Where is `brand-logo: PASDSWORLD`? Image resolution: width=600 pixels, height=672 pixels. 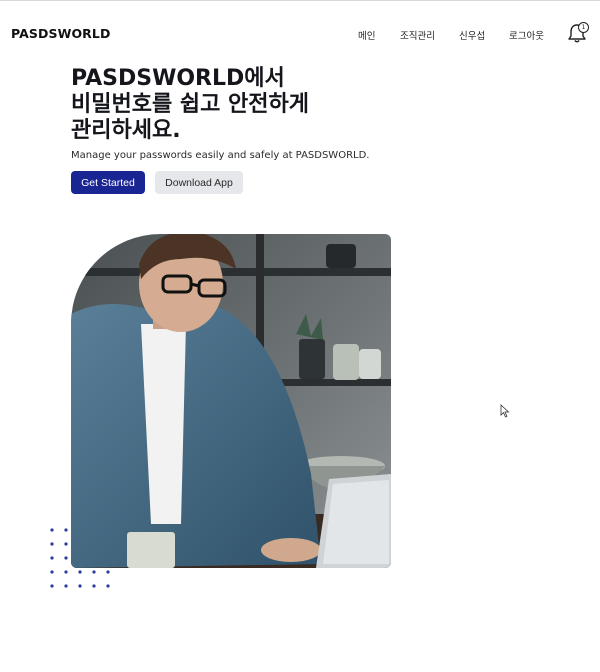 brand-logo: PASDSWORLD is located at coordinates (60, 33).